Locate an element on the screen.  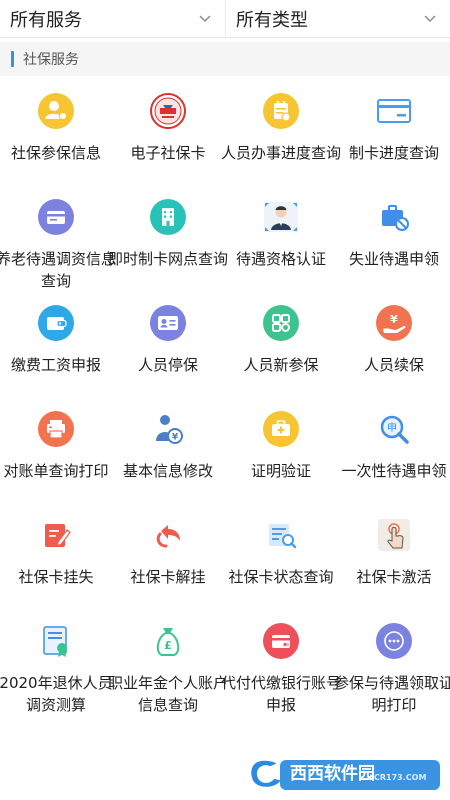
certificate-icon is located at coordinates (55, 641).